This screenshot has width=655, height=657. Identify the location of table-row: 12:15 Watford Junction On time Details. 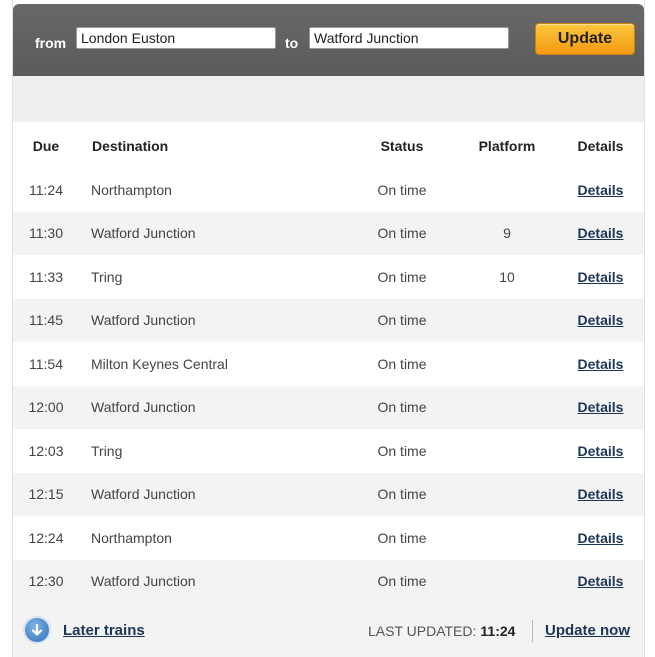
(328, 494).